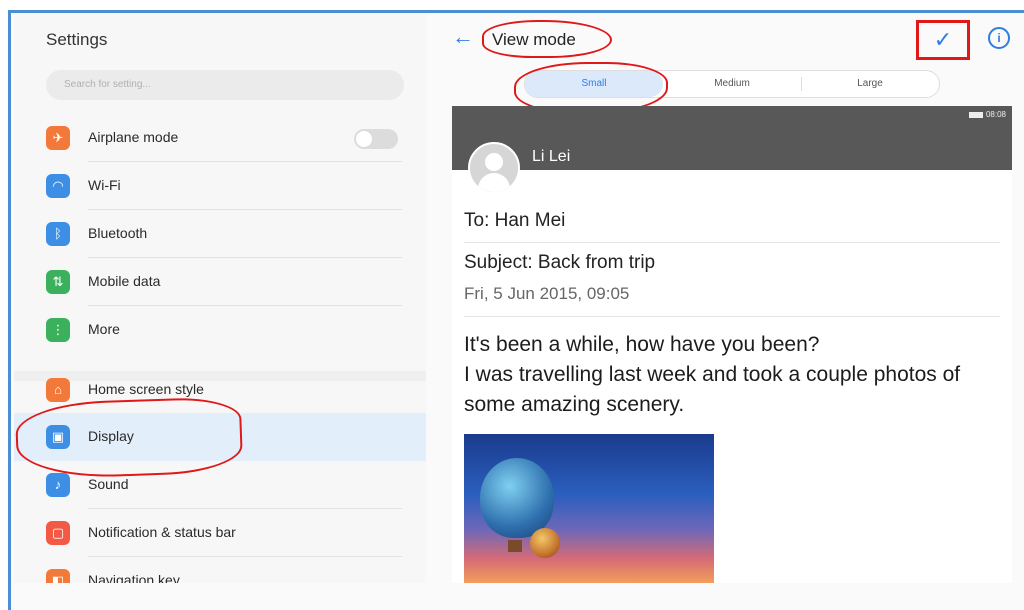 This screenshot has height=610, width=1024. I want to click on back-arrow-icon: ←, so click(463, 37).